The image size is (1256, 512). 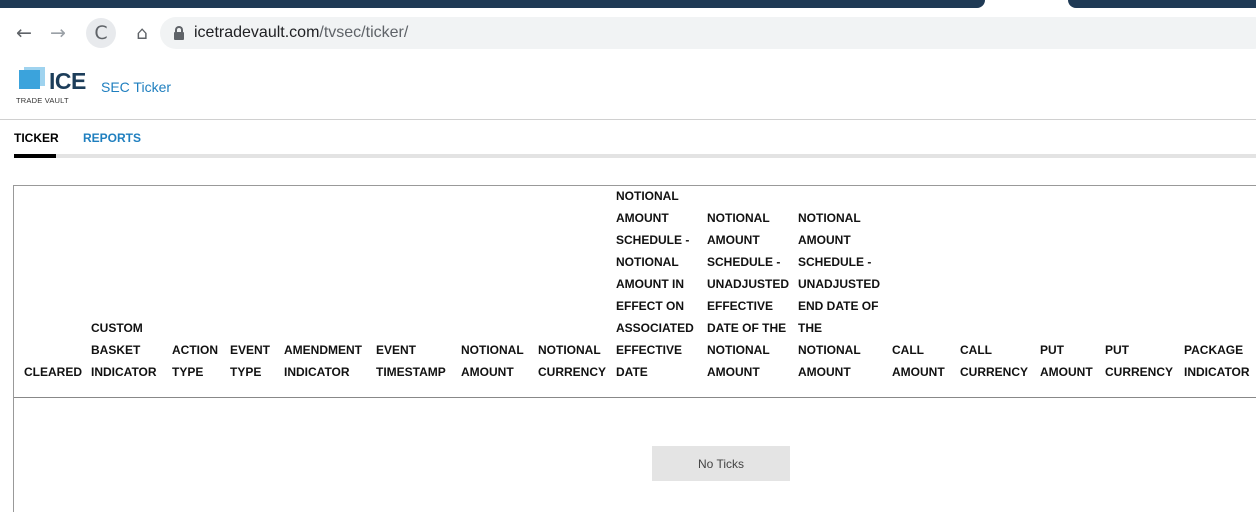 I want to click on column-header-put-currency: PUT CURRENCY, so click(x=1139, y=361).